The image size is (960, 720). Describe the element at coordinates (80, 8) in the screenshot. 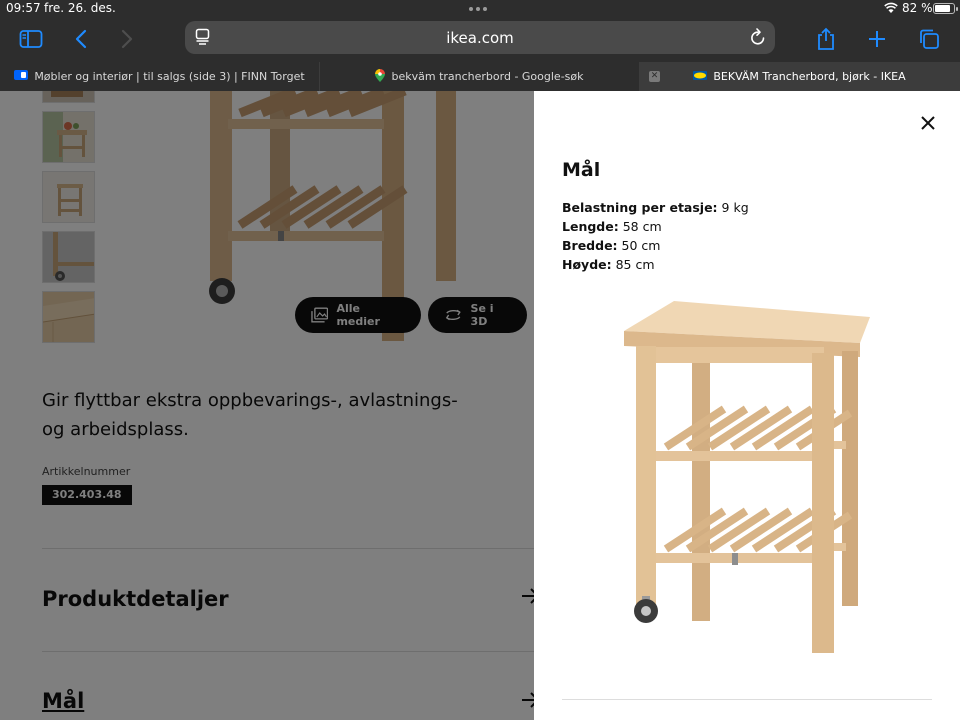

I see `status-date: fre. 26. des.` at that location.